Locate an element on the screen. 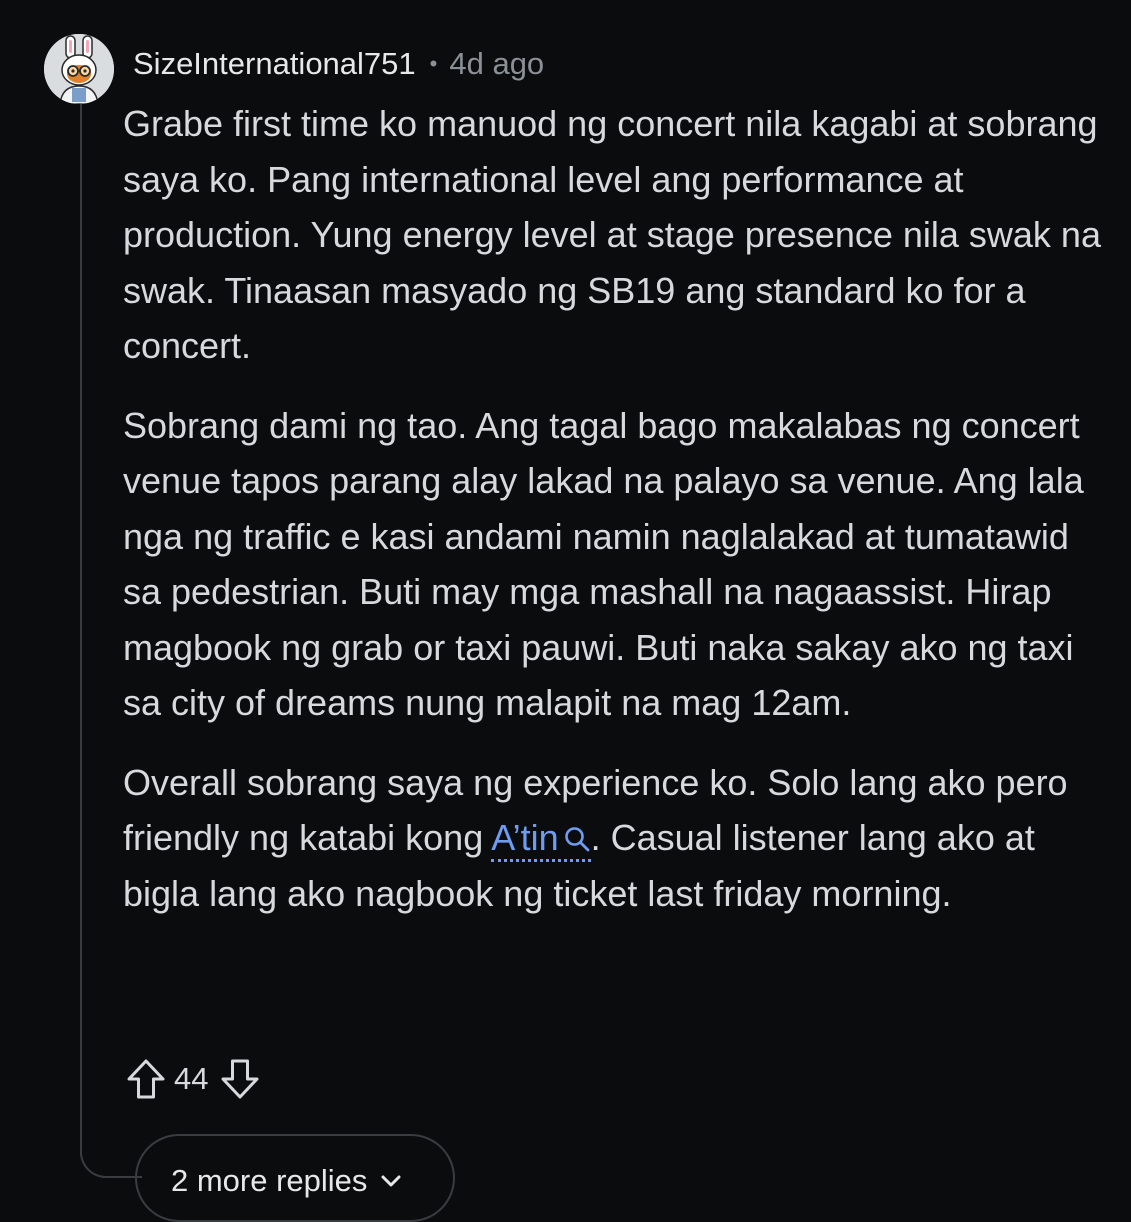  upvote-button is located at coordinates (146, 1079).